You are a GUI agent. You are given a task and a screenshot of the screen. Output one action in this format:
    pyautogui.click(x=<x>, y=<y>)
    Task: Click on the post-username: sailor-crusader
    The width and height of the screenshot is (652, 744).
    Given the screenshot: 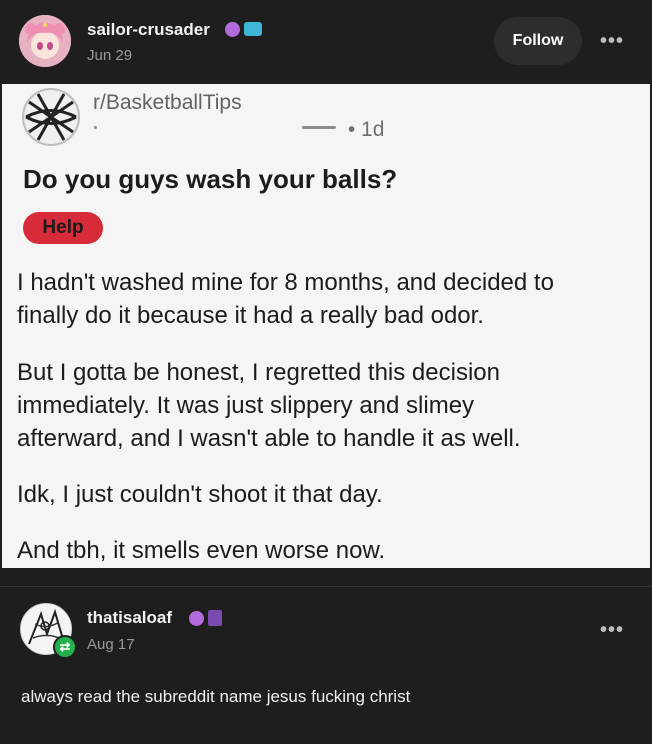 What is the action you would take?
    pyautogui.click(x=148, y=30)
    